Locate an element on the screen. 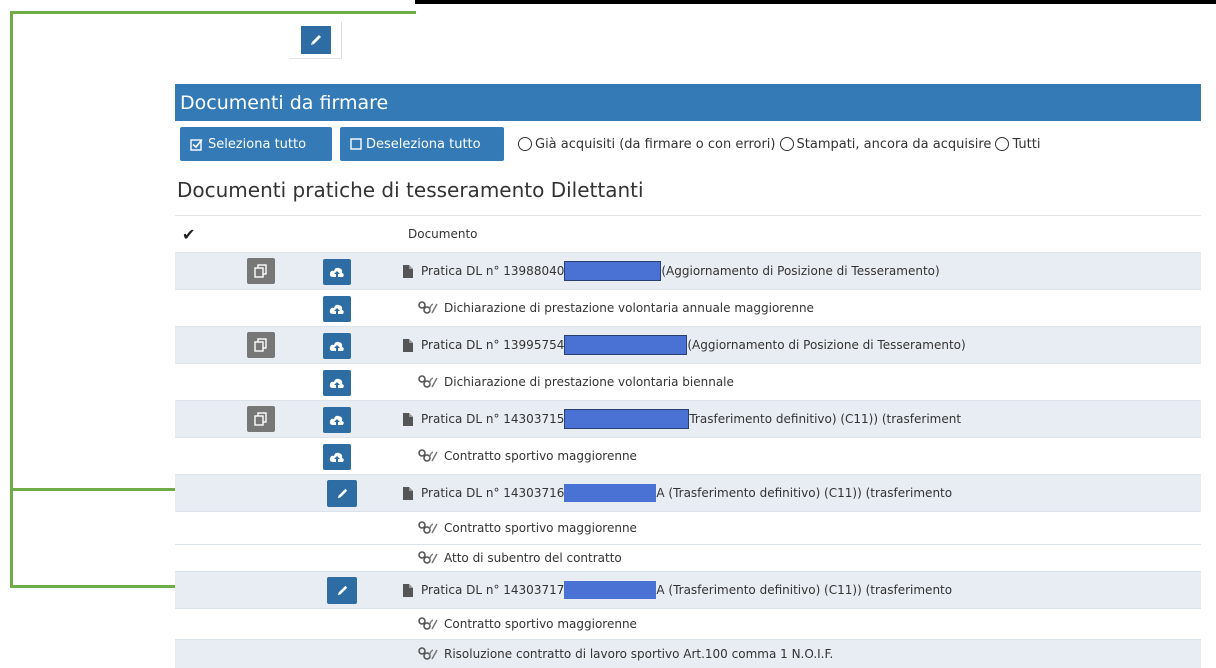 This screenshot has height=668, width=1216. annotation-line-top is located at coordinates (213, 12).